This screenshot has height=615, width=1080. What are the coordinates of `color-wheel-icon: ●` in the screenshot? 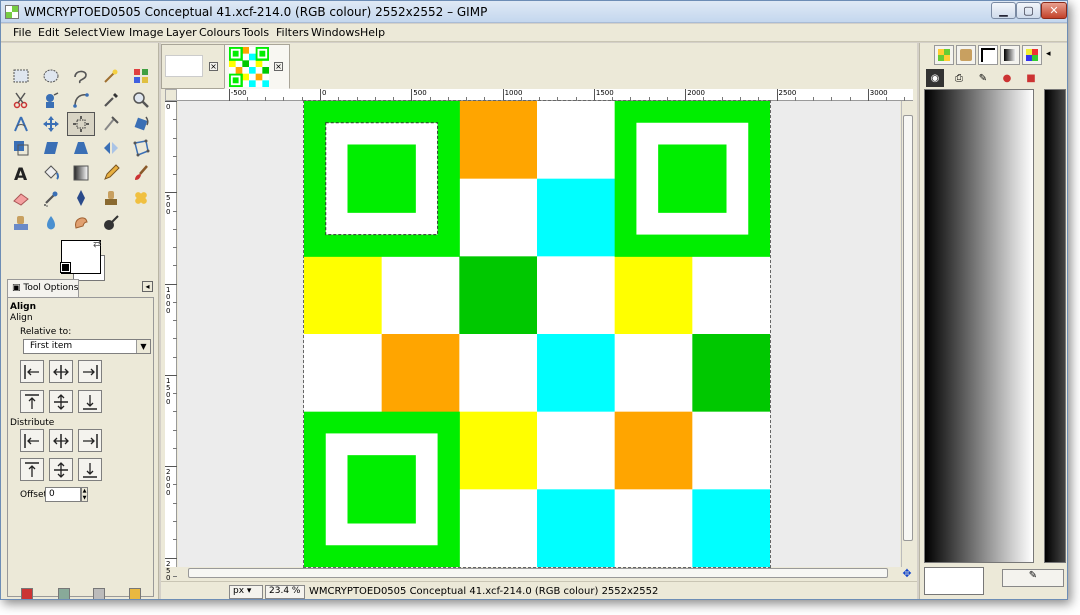 It's located at (1007, 78).